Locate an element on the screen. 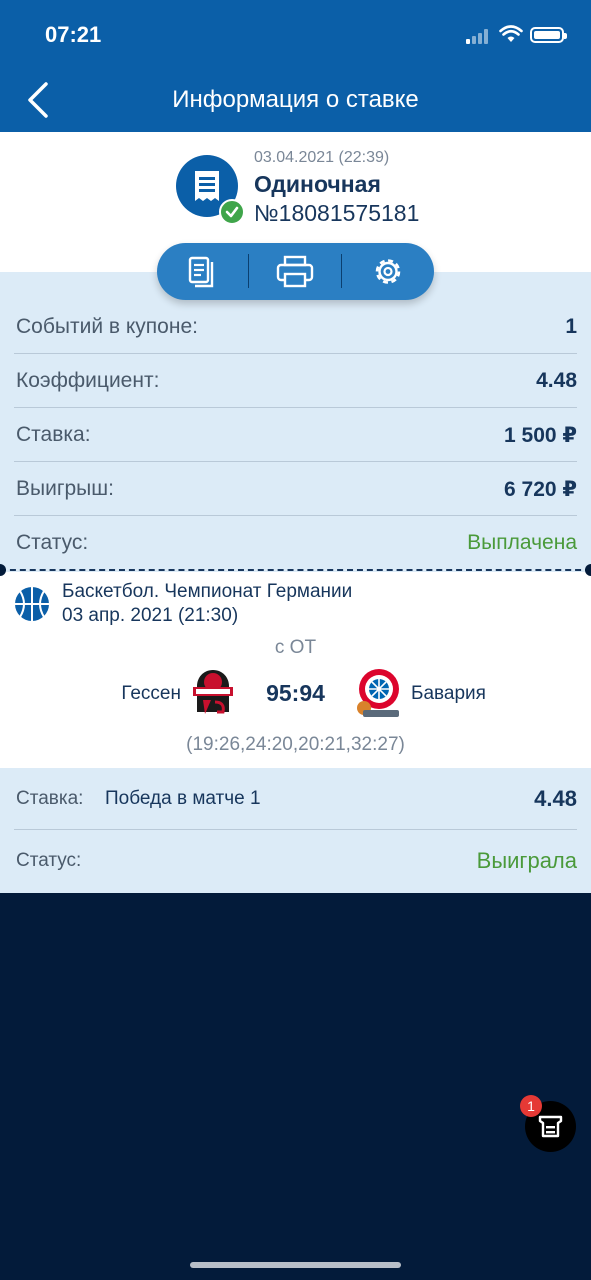  detail-row: Выигрыш: 6 720 ₽ is located at coordinates (295, 489).